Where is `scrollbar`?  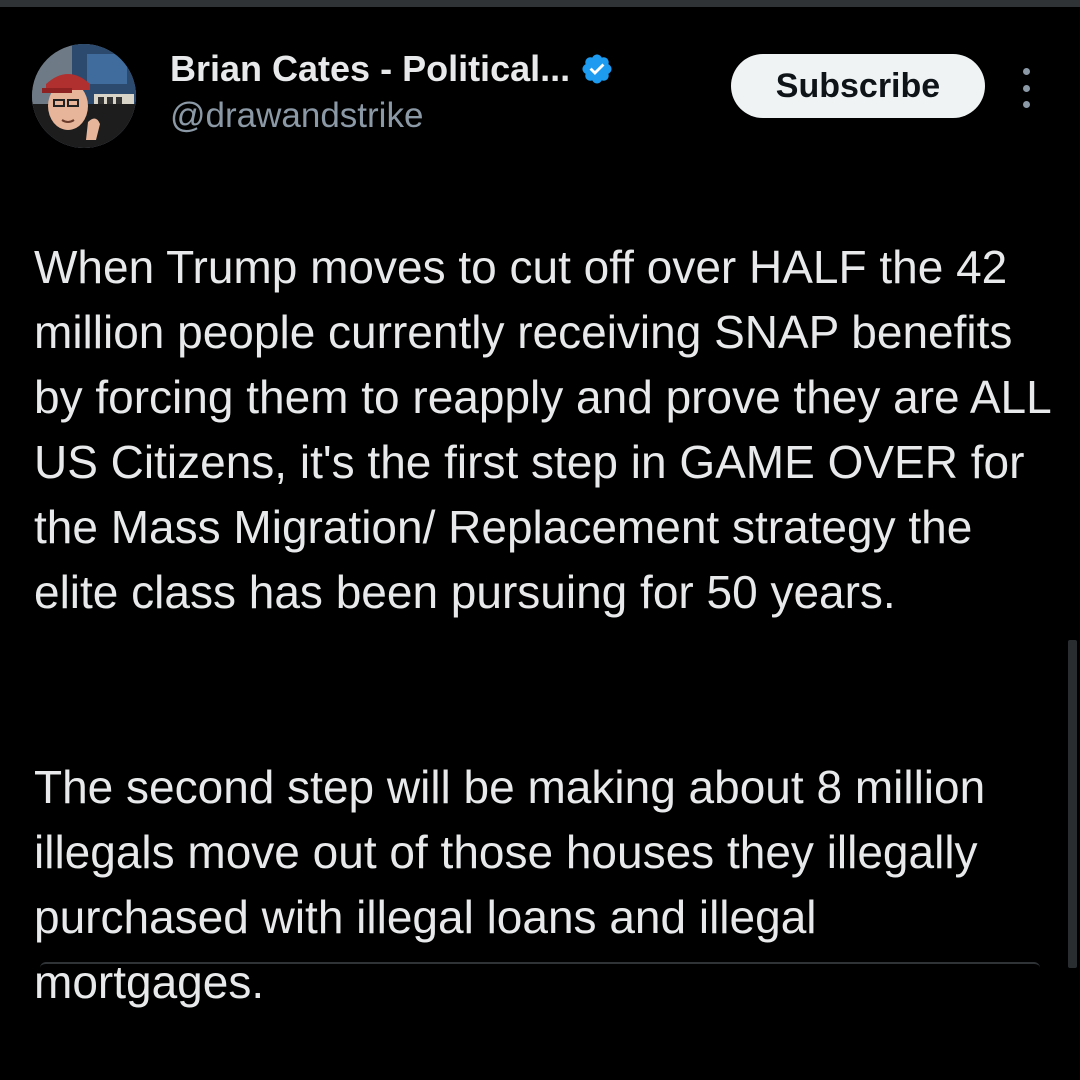
scrollbar is located at coordinates (1072, 804).